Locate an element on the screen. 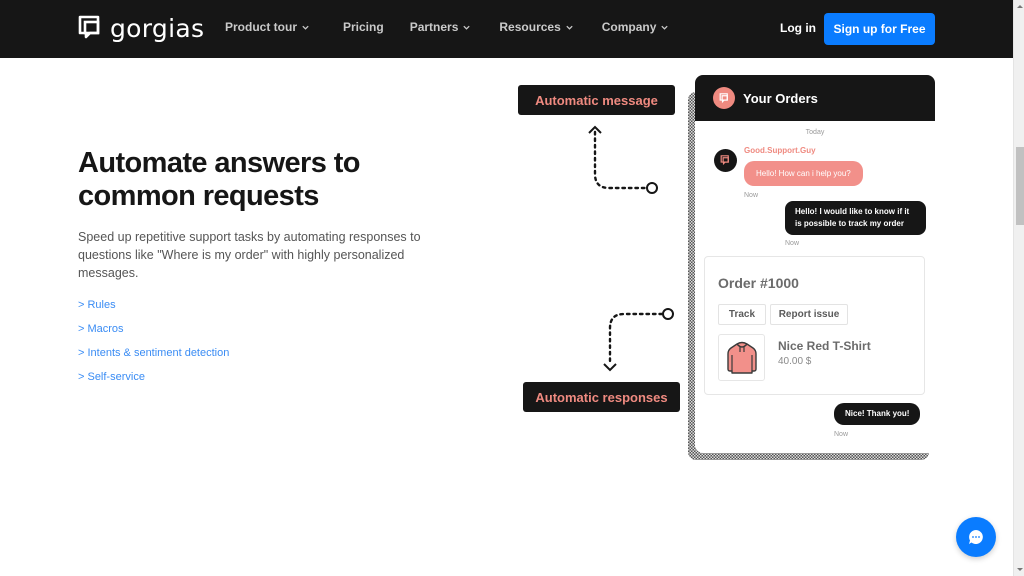  chat-launcher-button is located at coordinates (976, 537).